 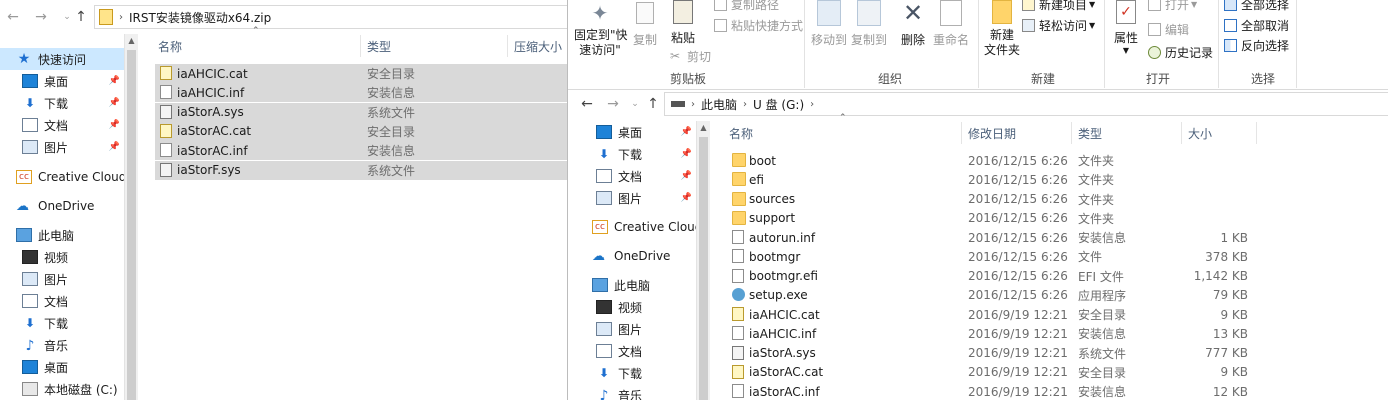 I want to click on pin-quick-access-button: ✦ 固定到"快 速访问", so click(x=601, y=30).